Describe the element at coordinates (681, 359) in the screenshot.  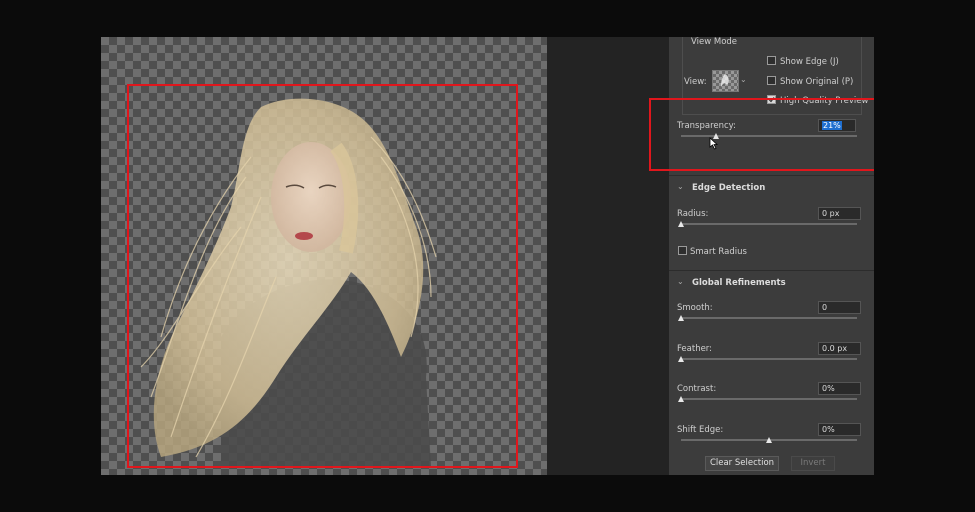
I see `feather-slider-thumb` at that location.